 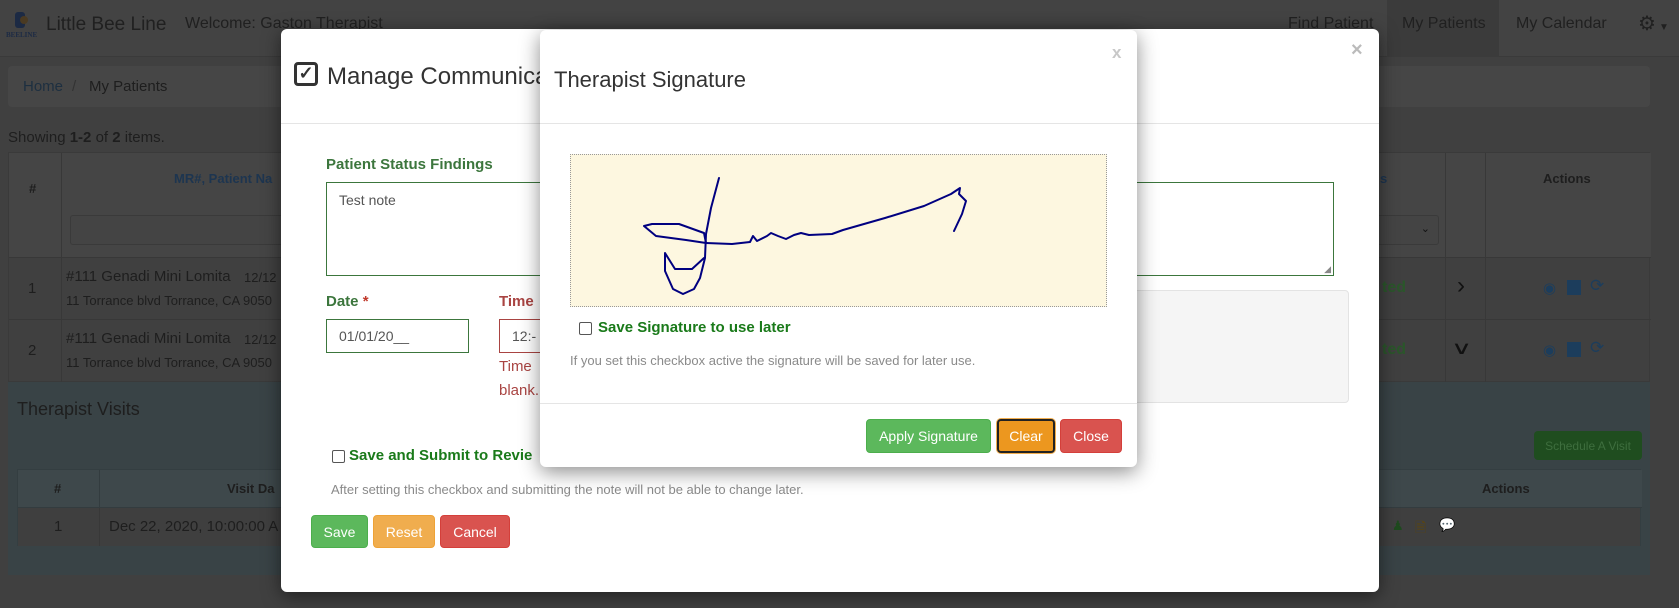 What do you see at coordinates (1653, 23) in the screenshot?
I see `gear-icon: ⚙ ▼` at bounding box center [1653, 23].